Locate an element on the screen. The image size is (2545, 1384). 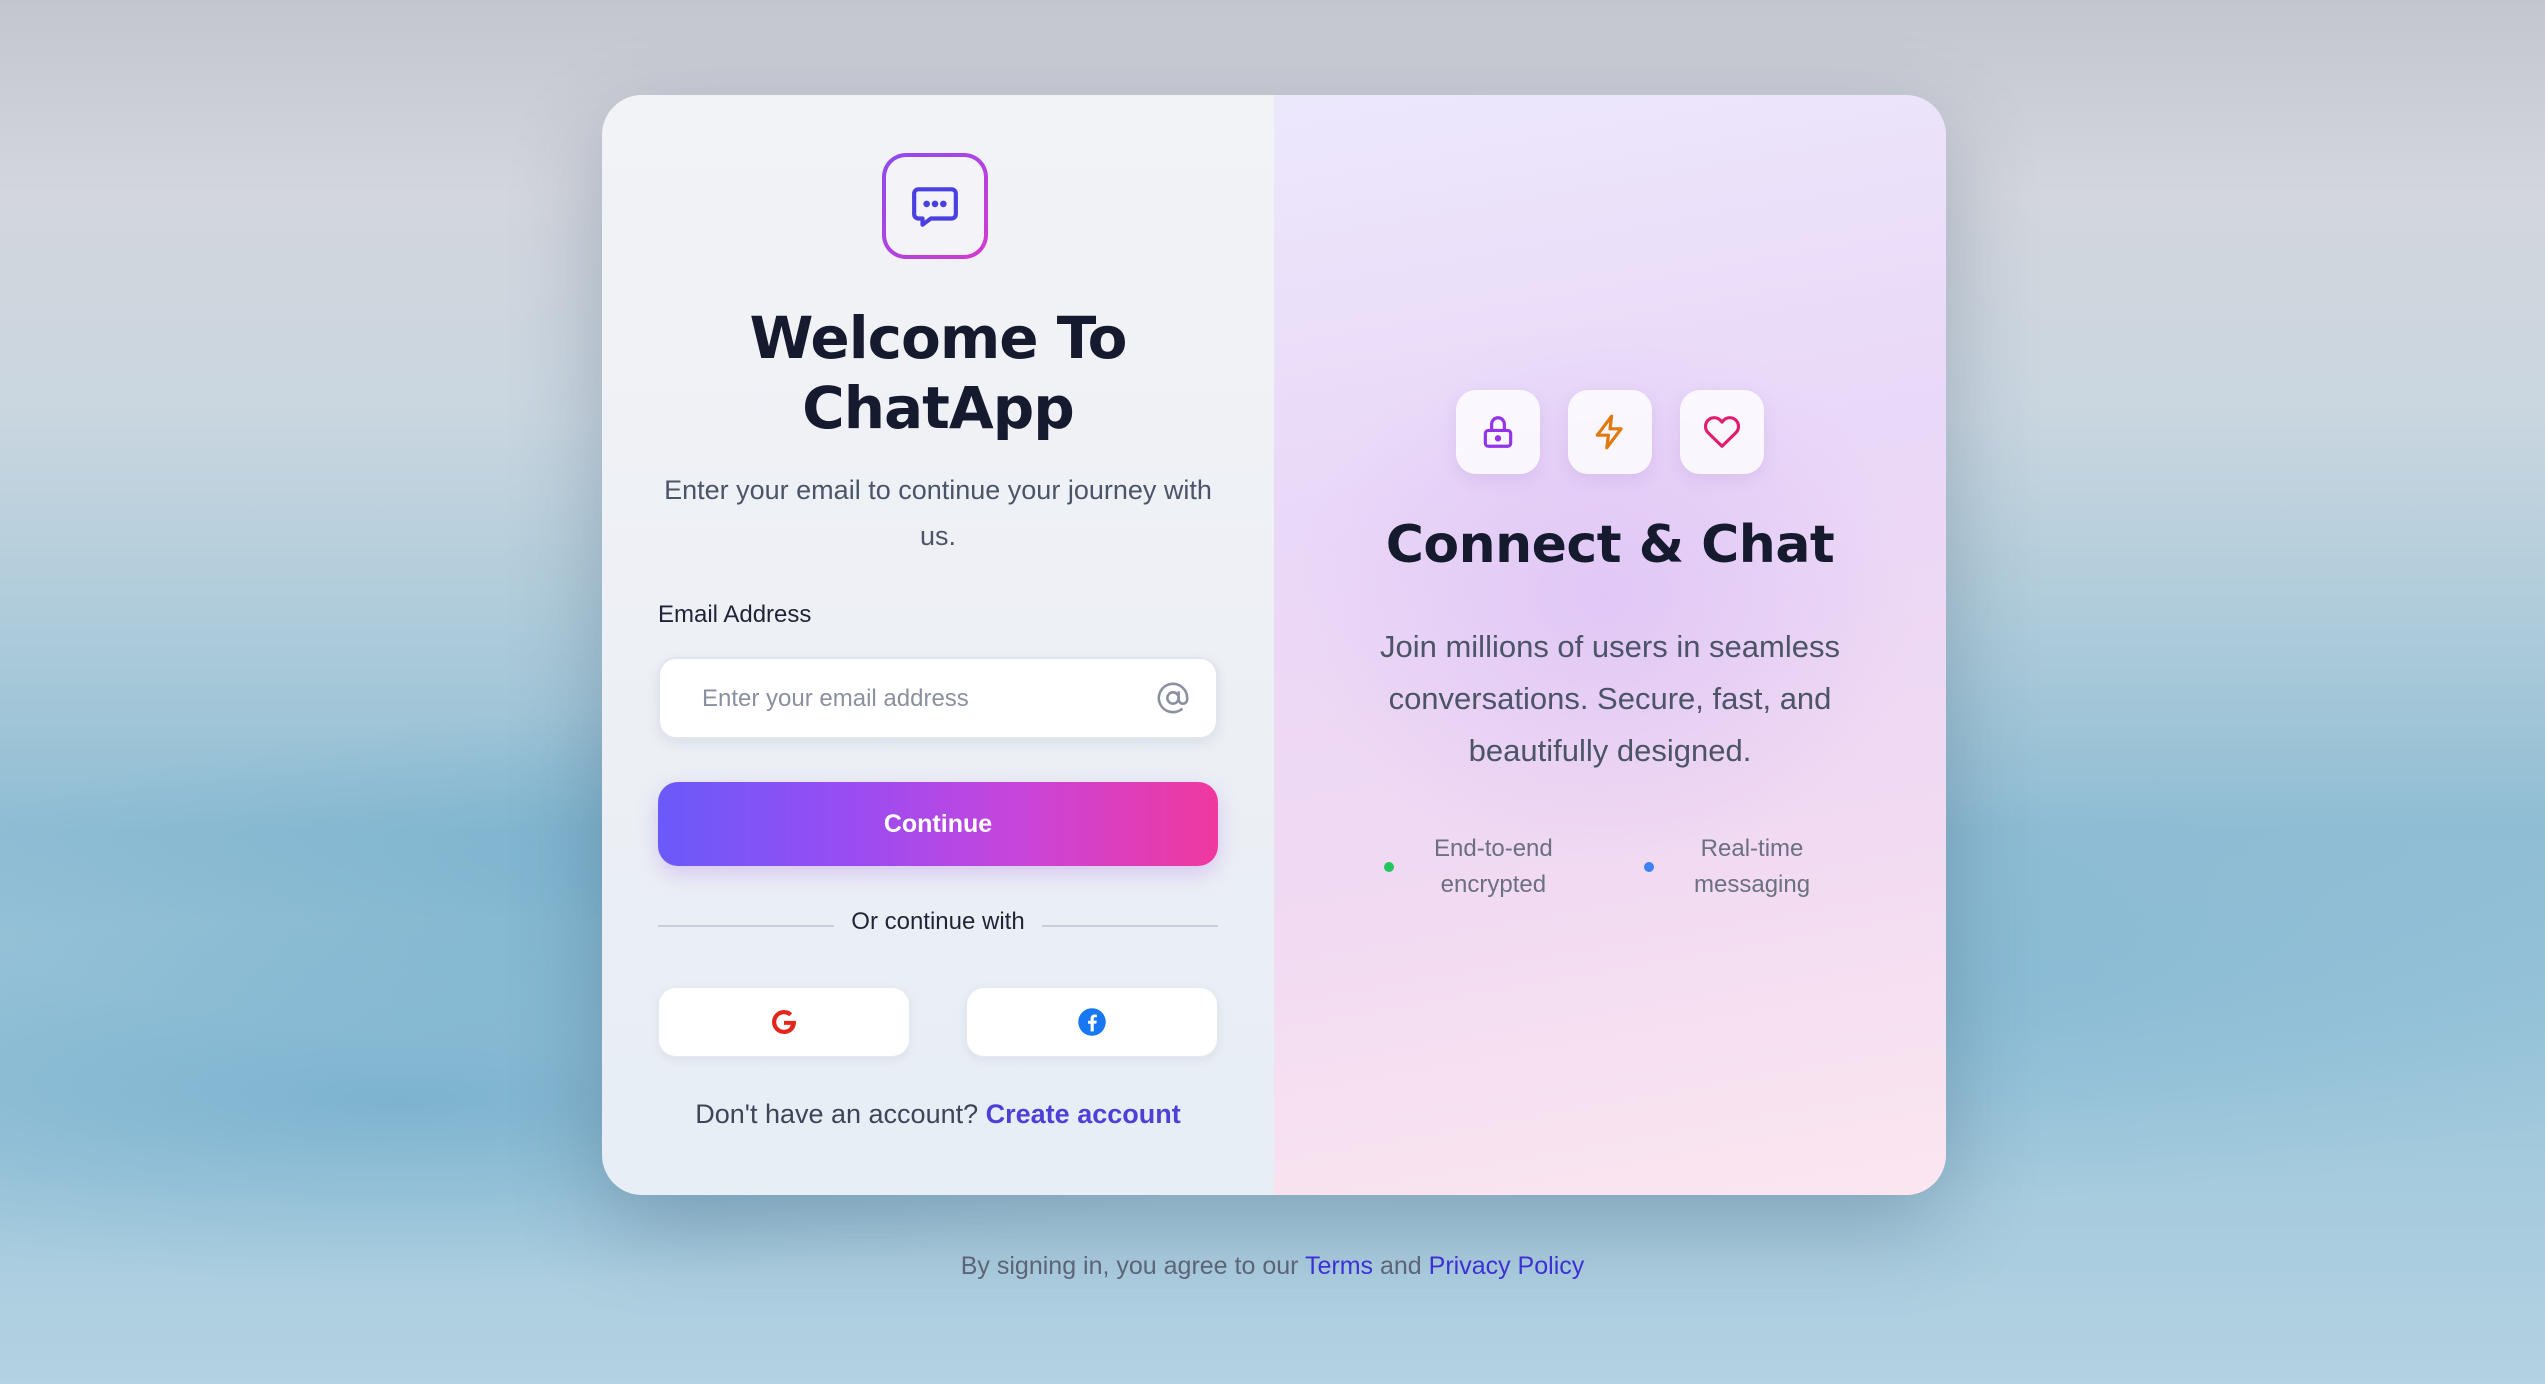
chat-logo is located at coordinates (935, 206).